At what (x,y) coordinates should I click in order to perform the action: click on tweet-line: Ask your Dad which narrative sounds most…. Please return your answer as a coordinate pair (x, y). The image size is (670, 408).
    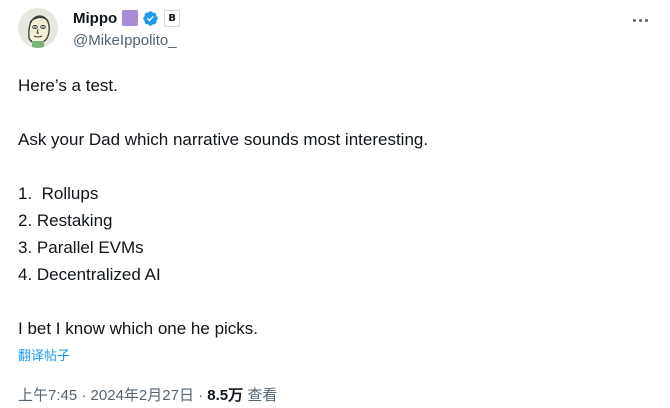
    Looking at the image, I should click on (223, 139).